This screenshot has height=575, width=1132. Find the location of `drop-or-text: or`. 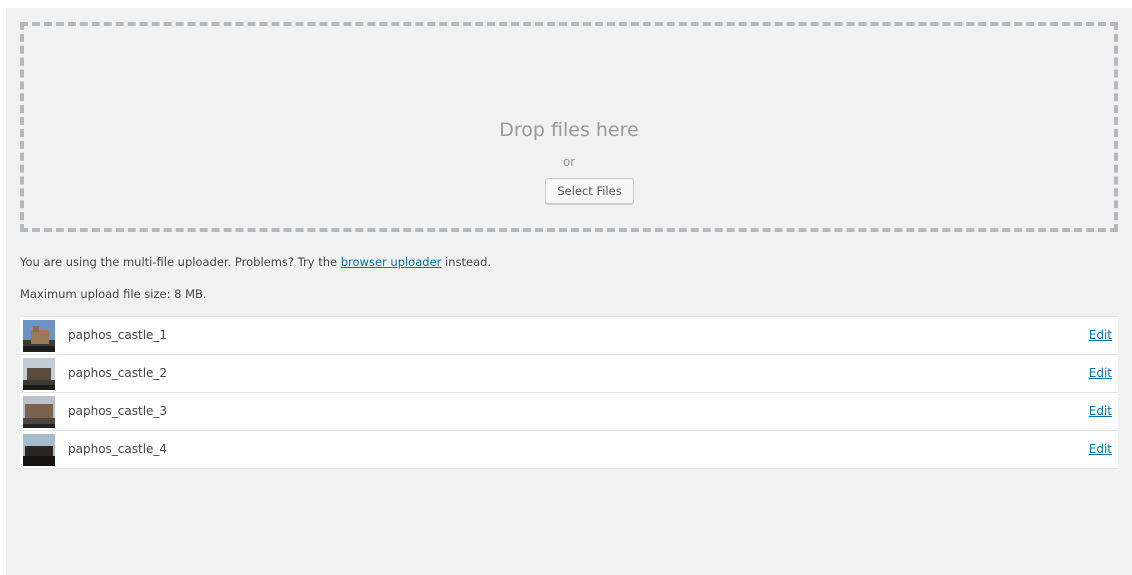

drop-or-text: or is located at coordinates (569, 162).